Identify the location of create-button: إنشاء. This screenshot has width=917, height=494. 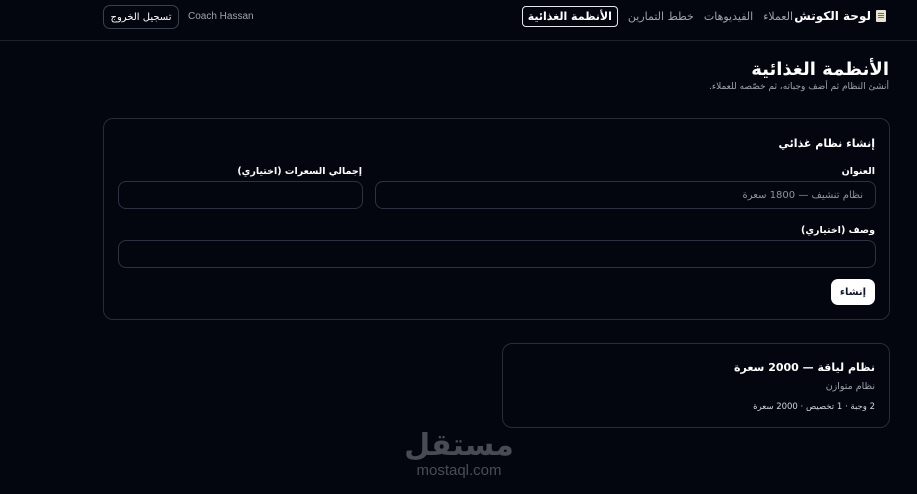
(853, 292).